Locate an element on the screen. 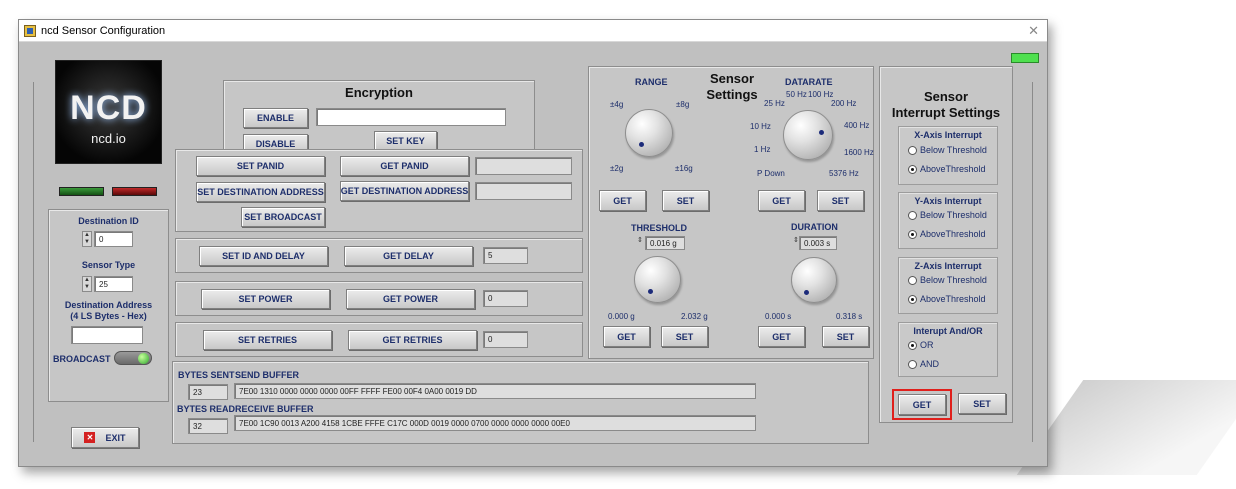 The height and width of the screenshot is (489, 1236). title-bar: ncd Sensor Configuration ✕ is located at coordinates (533, 31).